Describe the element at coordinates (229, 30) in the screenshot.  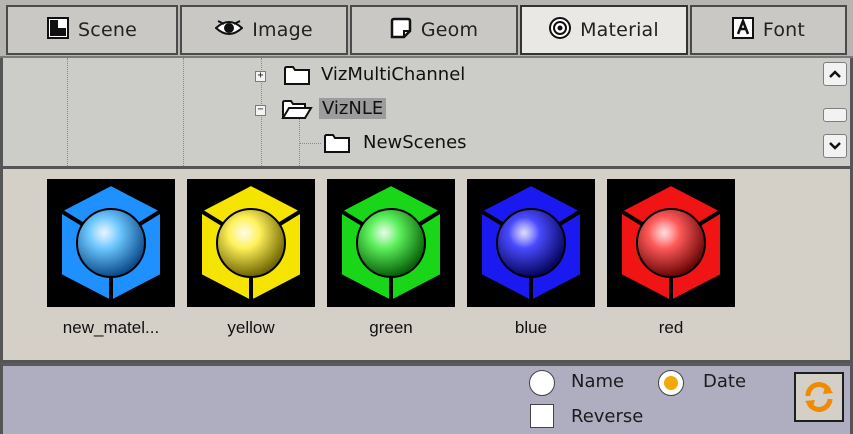
I see `eye-icon` at that location.